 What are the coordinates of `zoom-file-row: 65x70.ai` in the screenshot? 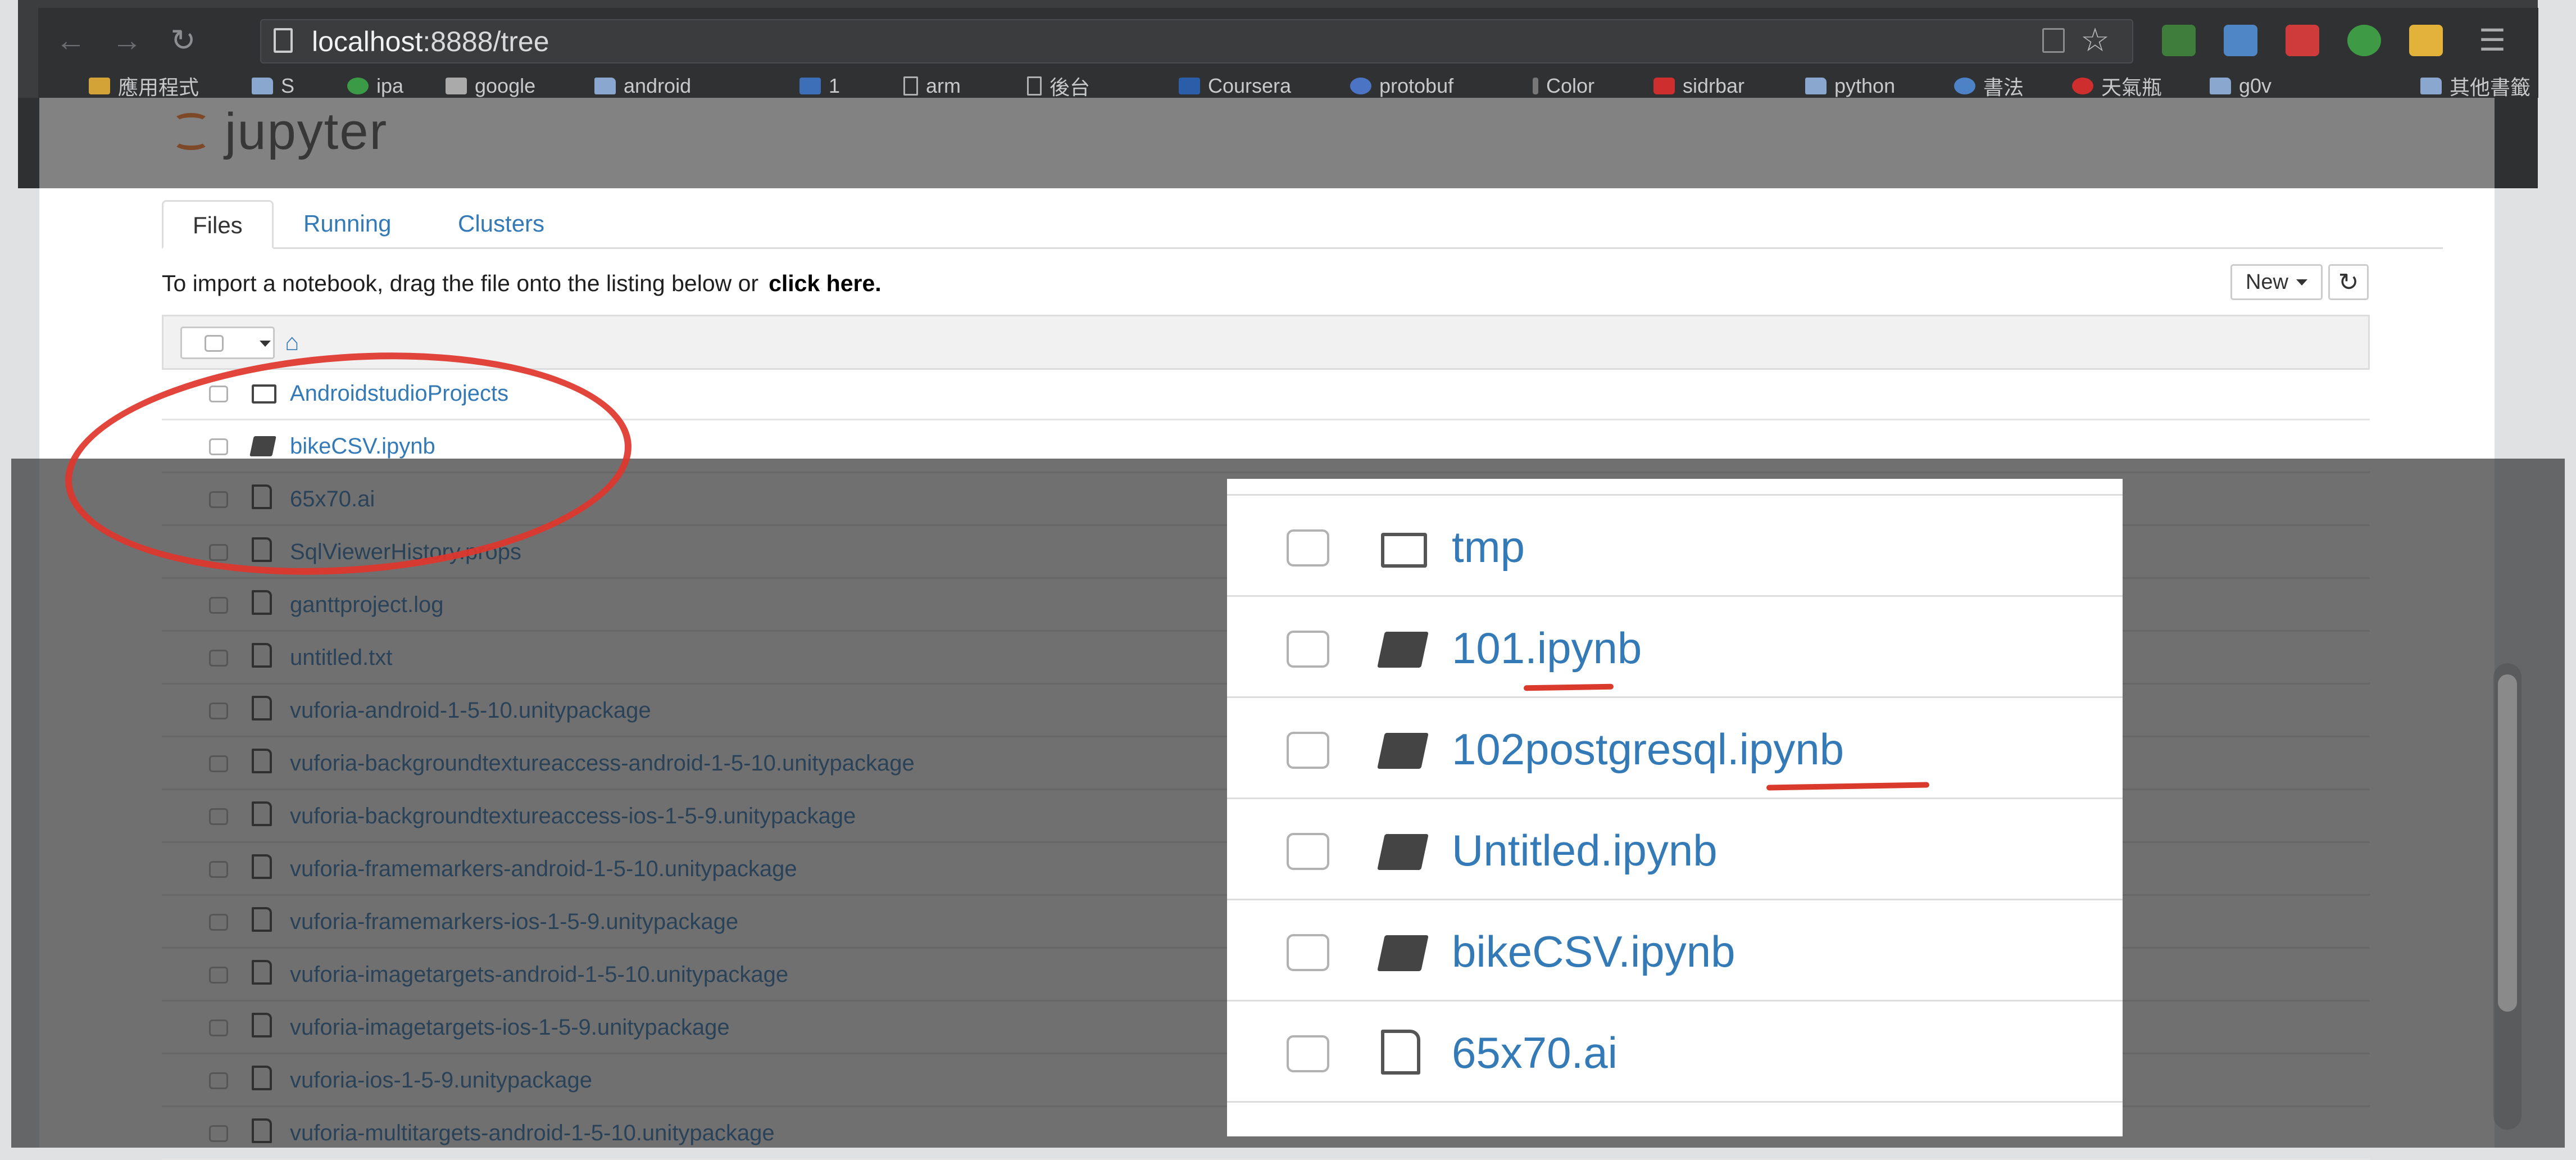 It's located at (1675, 1052).